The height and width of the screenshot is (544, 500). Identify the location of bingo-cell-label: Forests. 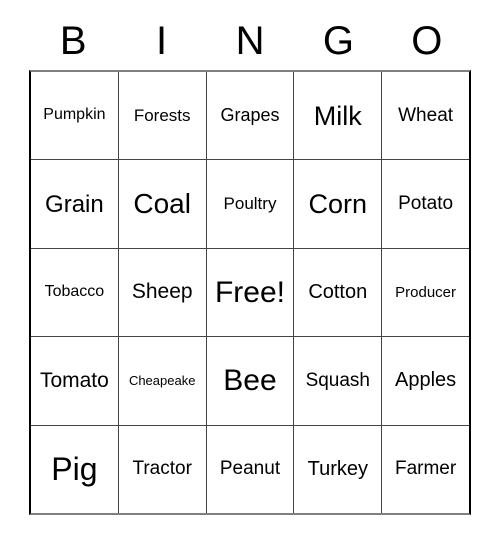
(162, 115).